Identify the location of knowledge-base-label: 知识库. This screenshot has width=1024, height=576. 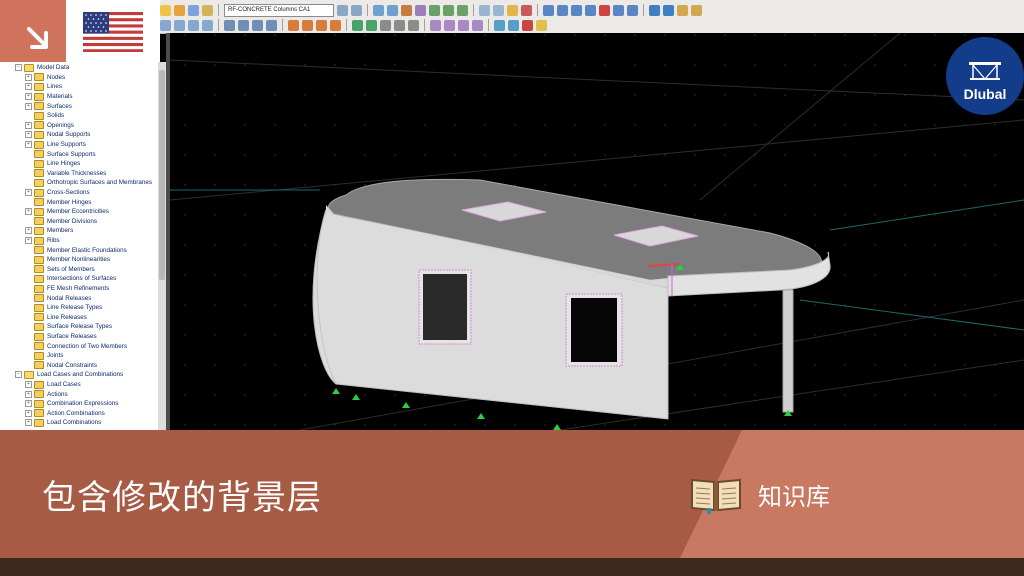
(794, 494).